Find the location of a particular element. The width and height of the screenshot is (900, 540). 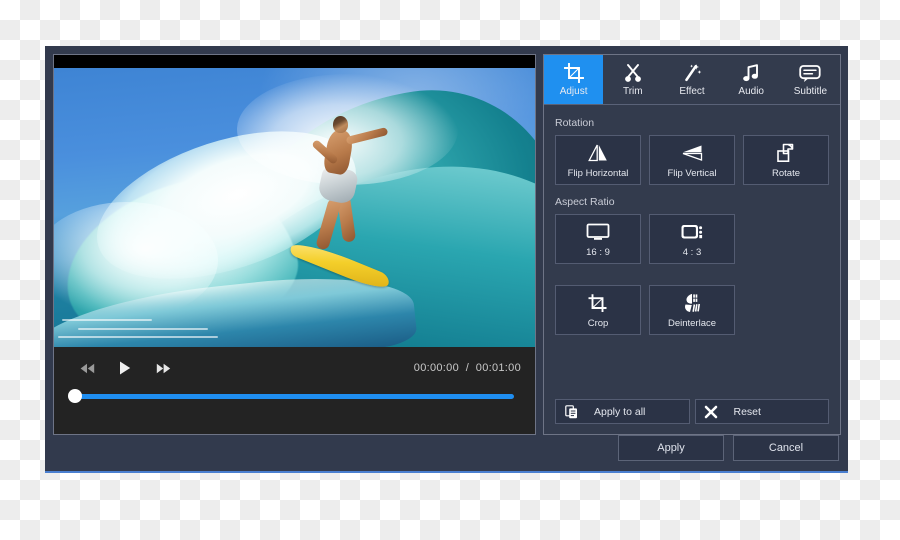

rotate-button: Rotate is located at coordinates (786, 160).